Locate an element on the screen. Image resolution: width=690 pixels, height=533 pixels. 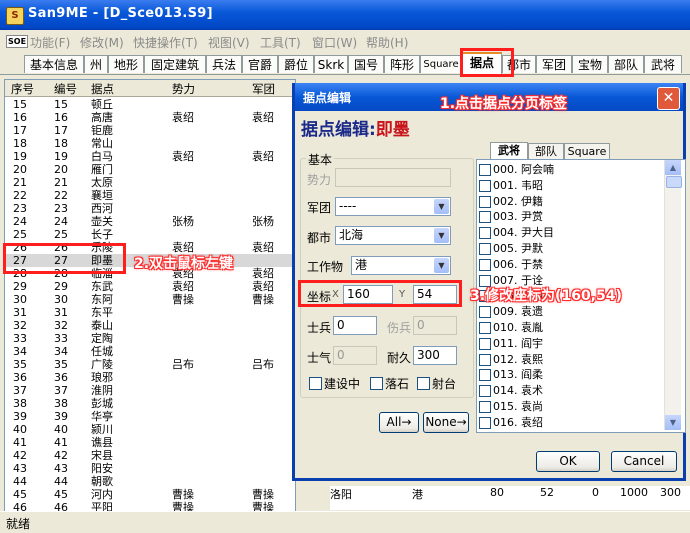
table-row: 42 42 宋县 is located at coordinates (150, 455).